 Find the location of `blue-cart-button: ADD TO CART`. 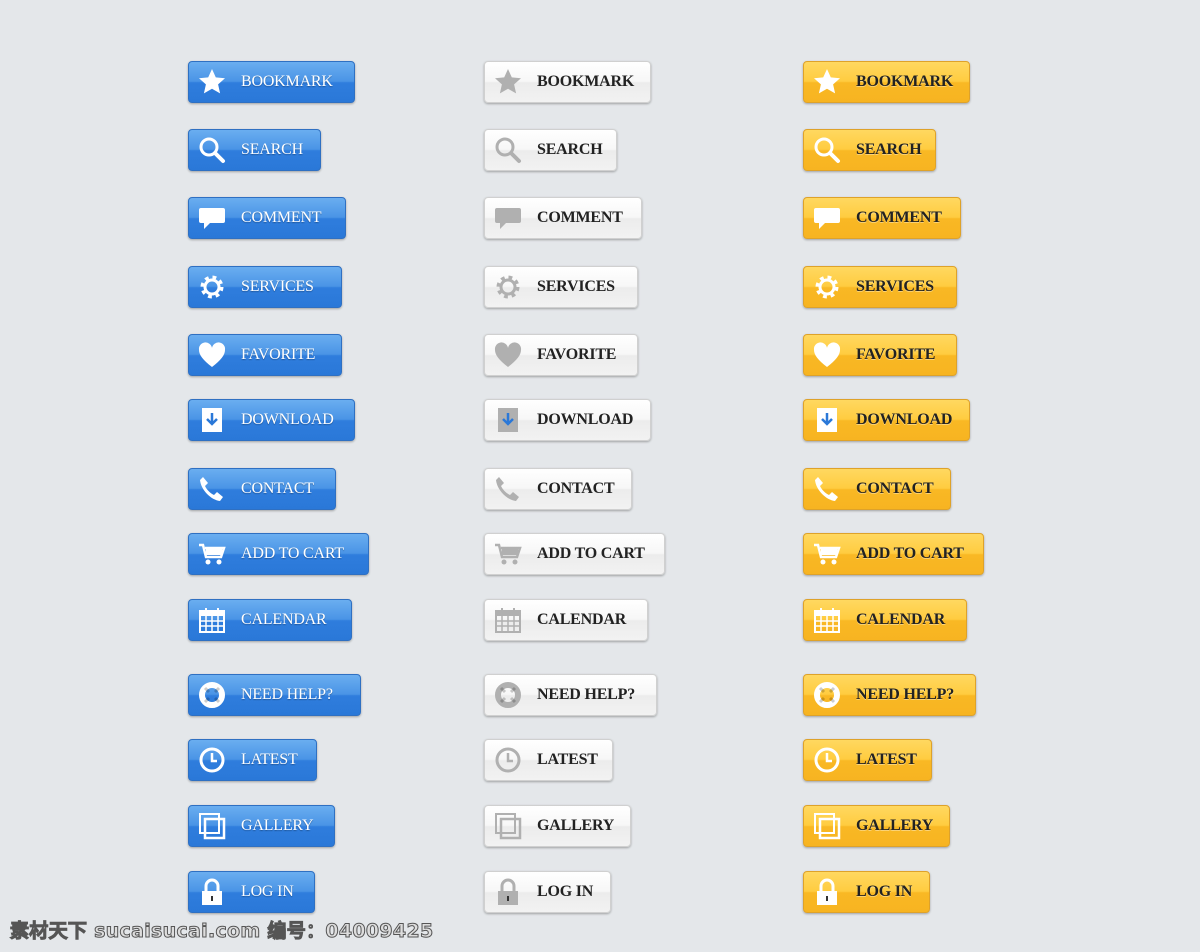

blue-cart-button: ADD TO CART is located at coordinates (278, 554).